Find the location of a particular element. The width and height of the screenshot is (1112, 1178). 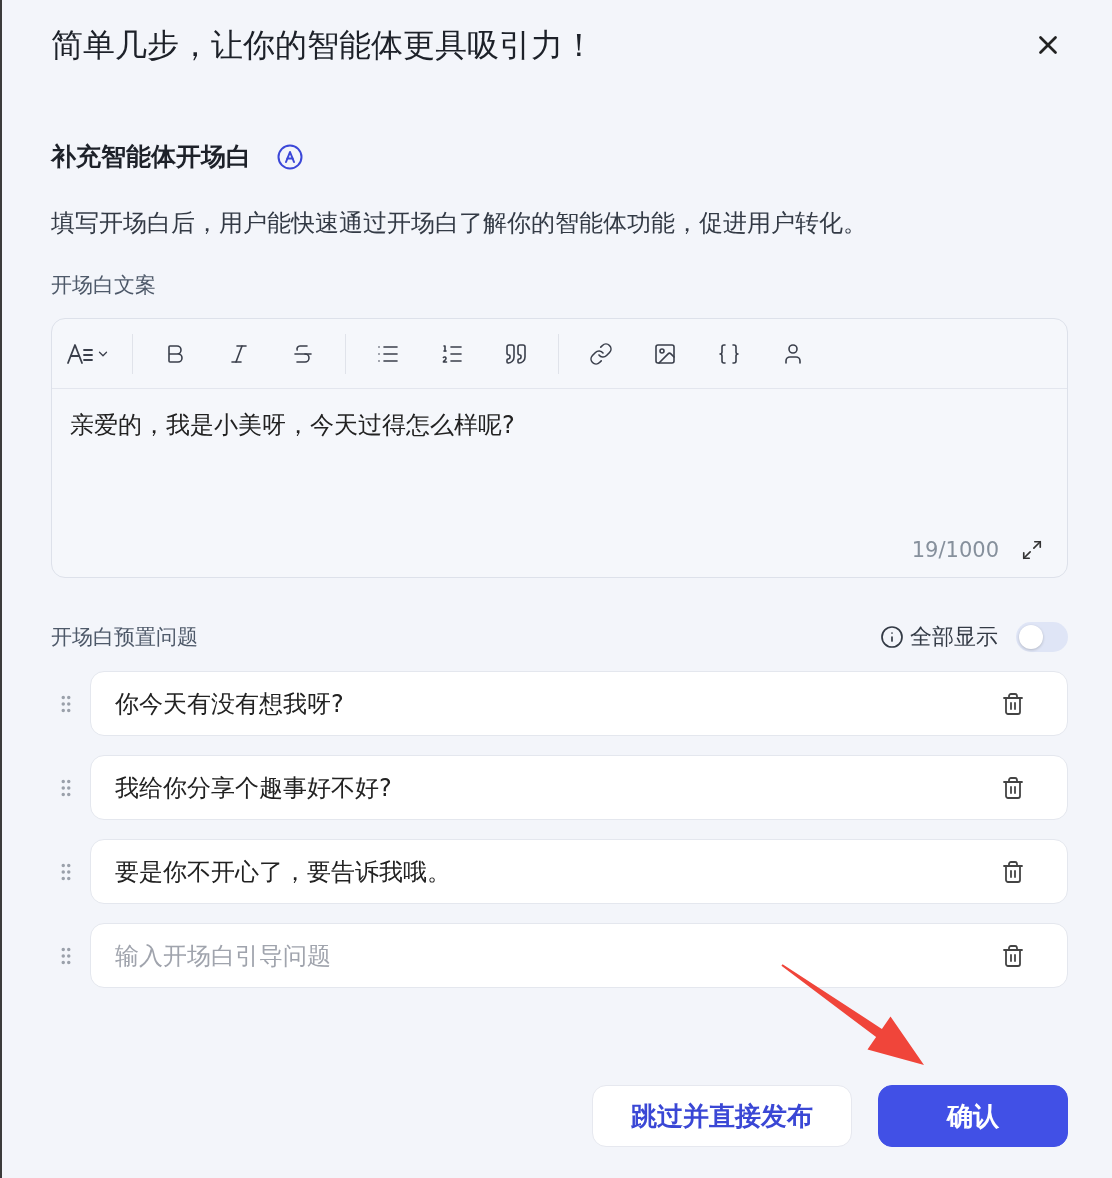

section-description: 填写开场白后，用户能快速通过开场白了解你的智能体功能，促进用户转化。 is located at coordinates (459, 223).